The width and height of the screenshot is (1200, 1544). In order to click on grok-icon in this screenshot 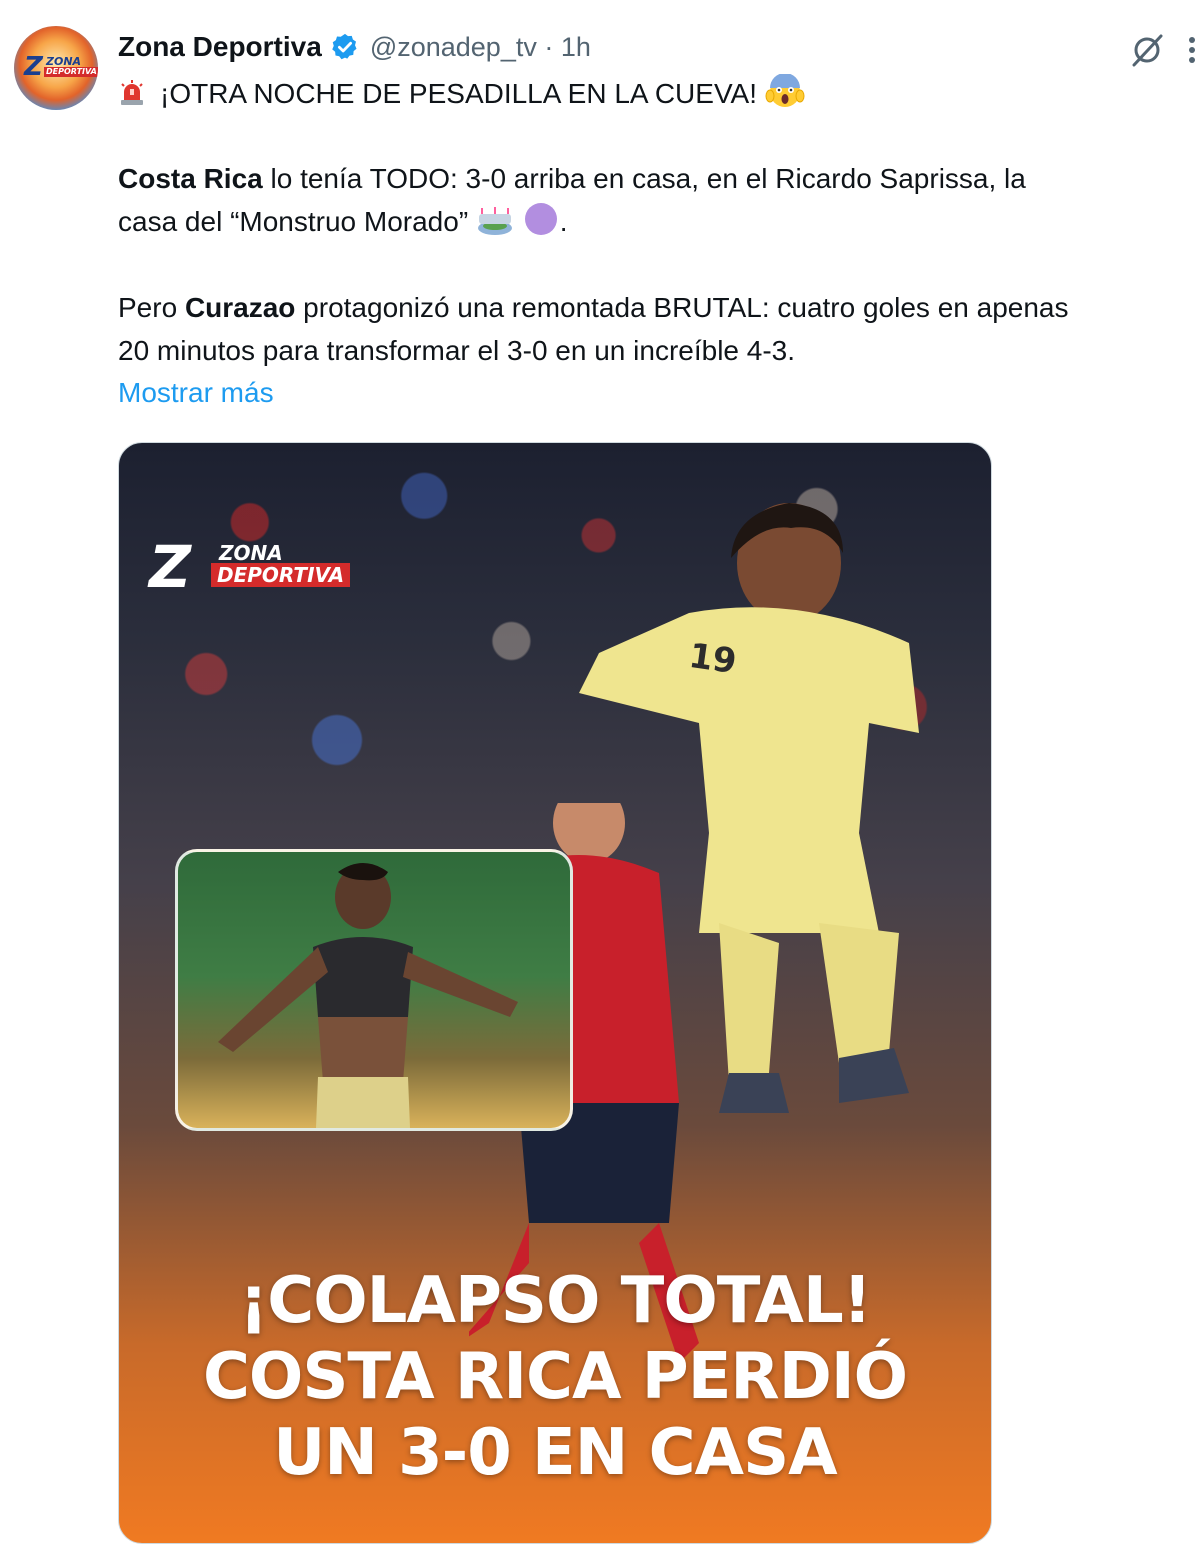, I will do `click(1148, 50)`.